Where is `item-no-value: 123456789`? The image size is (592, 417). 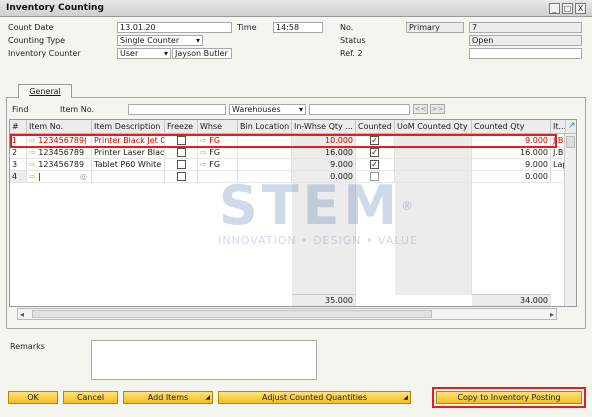 item-no-value: 123456789 is located at coordinates (61, 164).